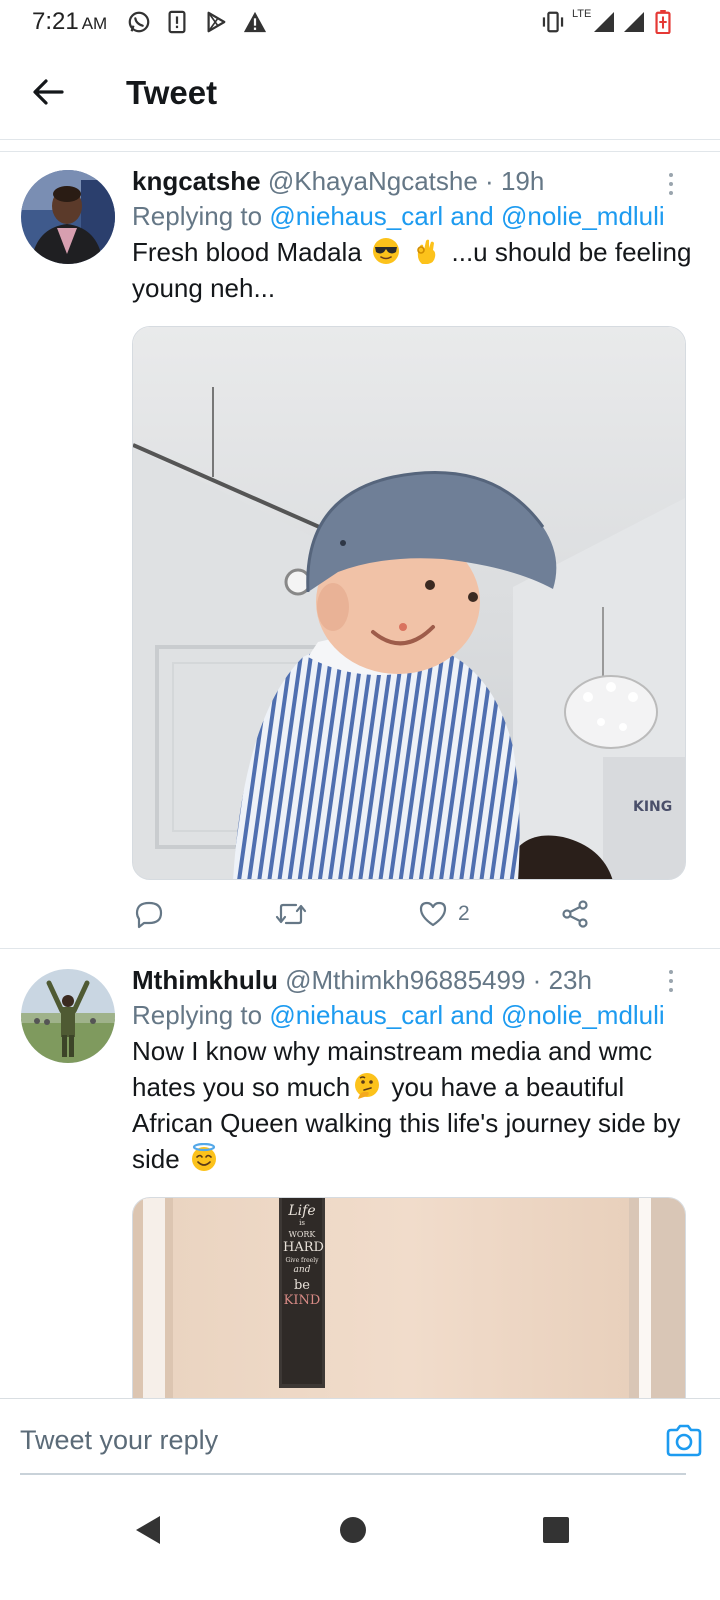 The image size is (720, 1600). I want to click on tweet-header: kngcatshe @KhayaNgcatshe · 19h, so click(412, 181).